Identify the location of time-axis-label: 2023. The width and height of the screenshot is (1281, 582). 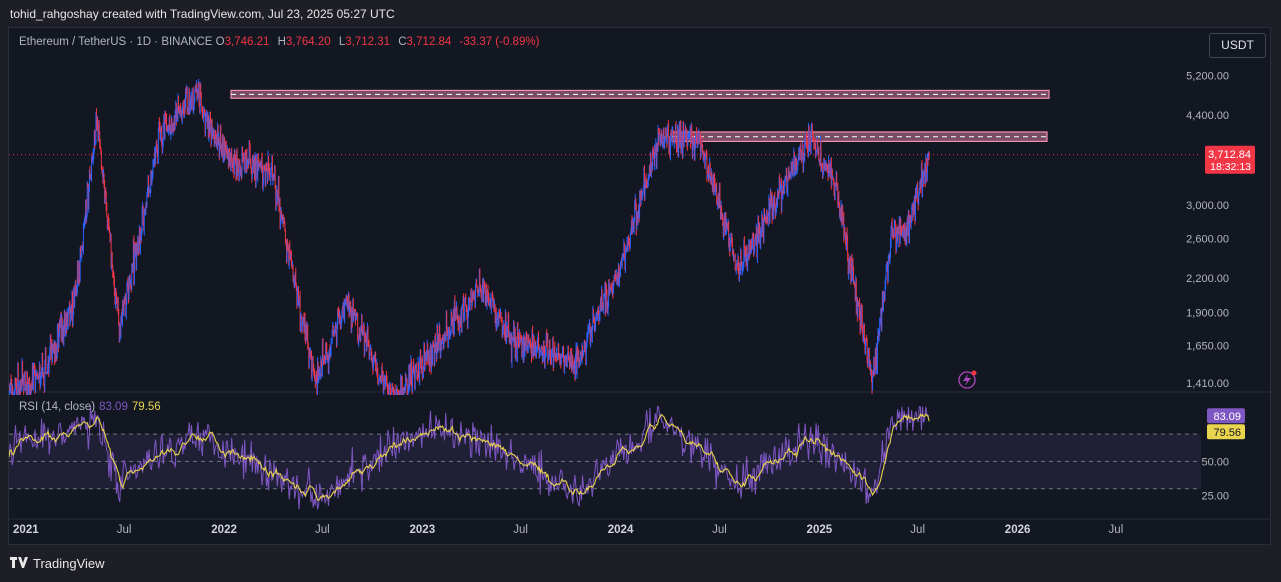
(423, 530).